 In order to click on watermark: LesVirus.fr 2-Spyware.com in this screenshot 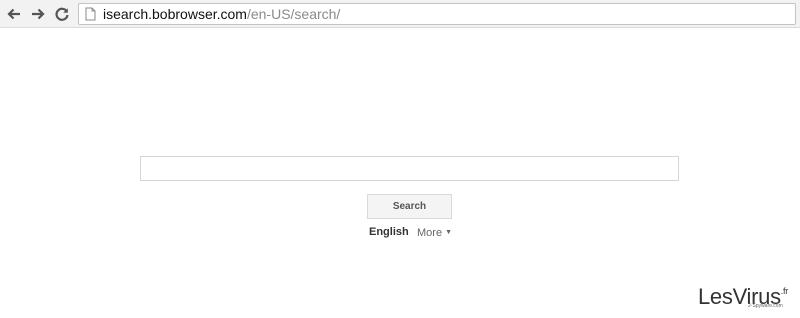, I will do `click(748, 296)`.